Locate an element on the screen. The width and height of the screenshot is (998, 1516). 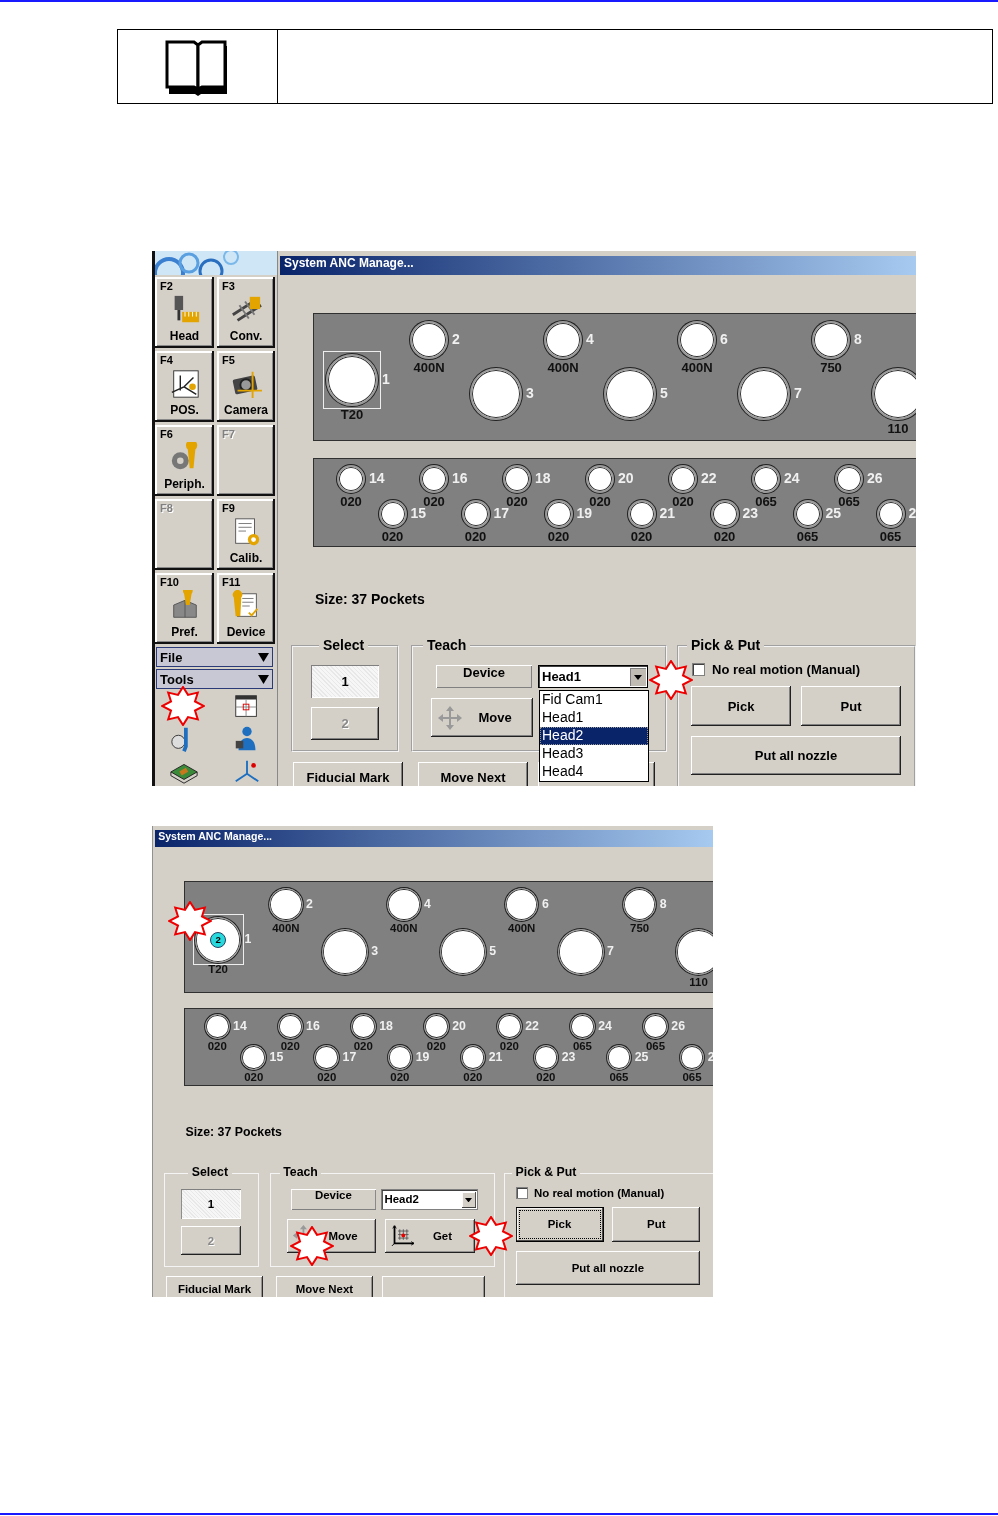
function-key: F11 Device is located at coordinates (246, 608).